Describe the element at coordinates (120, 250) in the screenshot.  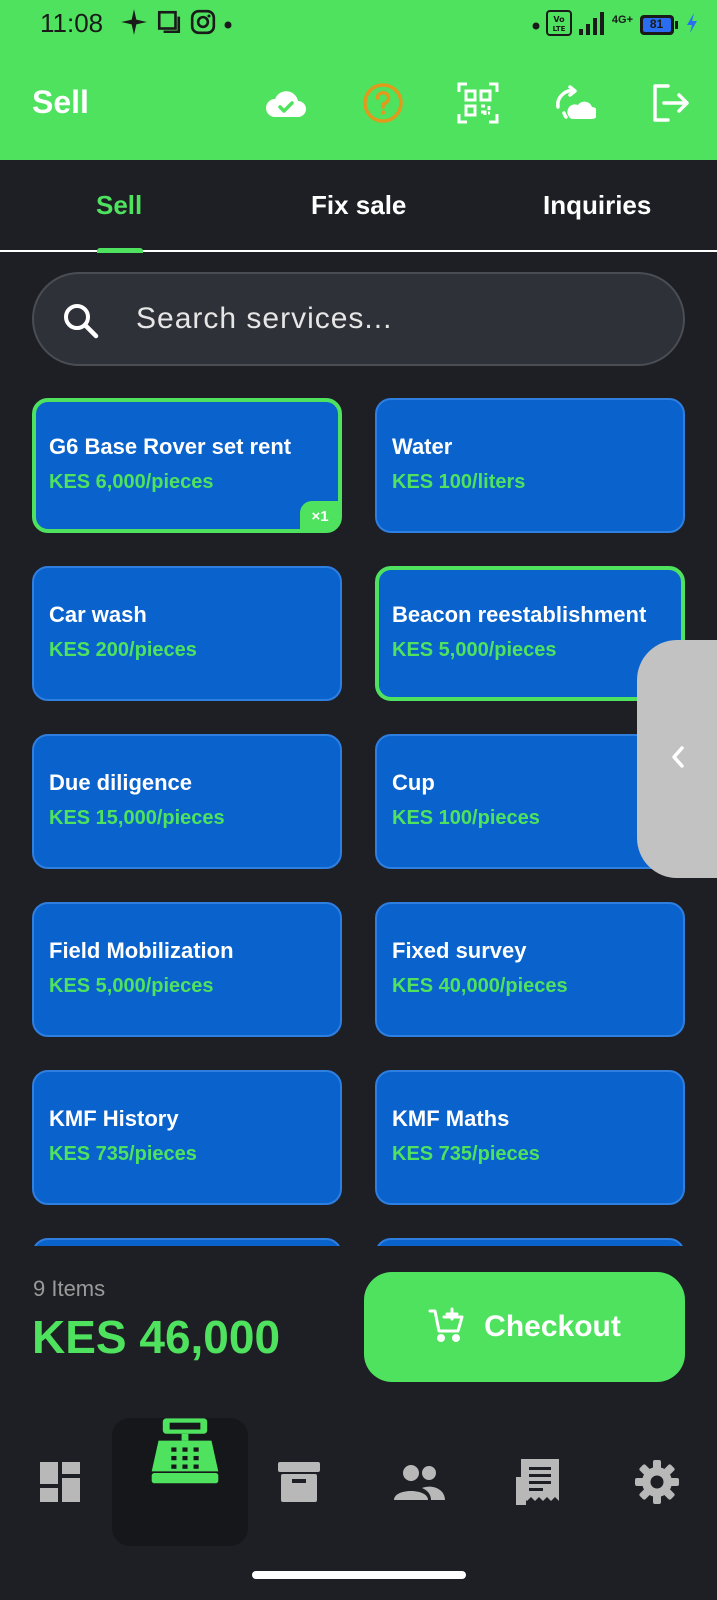
I see `tab-indicator` at that location.